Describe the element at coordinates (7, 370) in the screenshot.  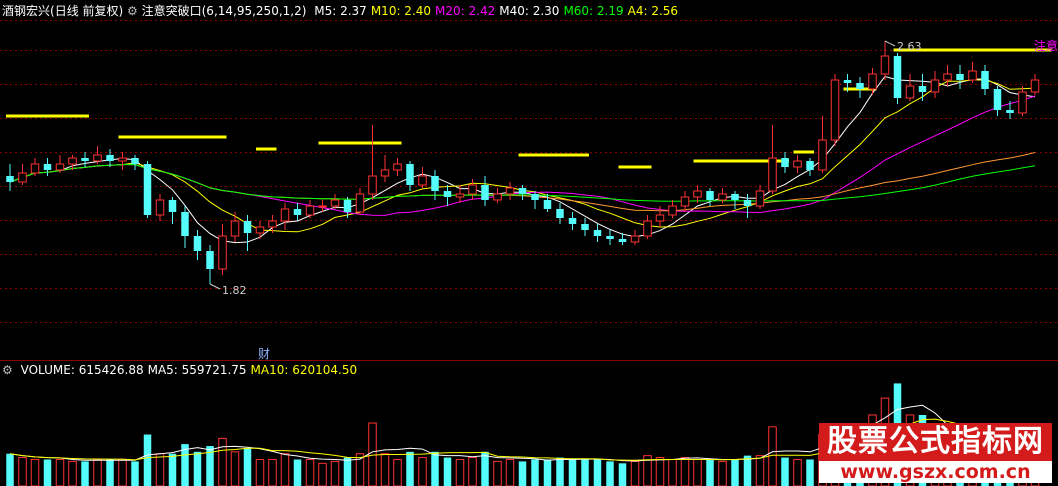
I see `volume-settings-gear-icon: ⚙` at that location.